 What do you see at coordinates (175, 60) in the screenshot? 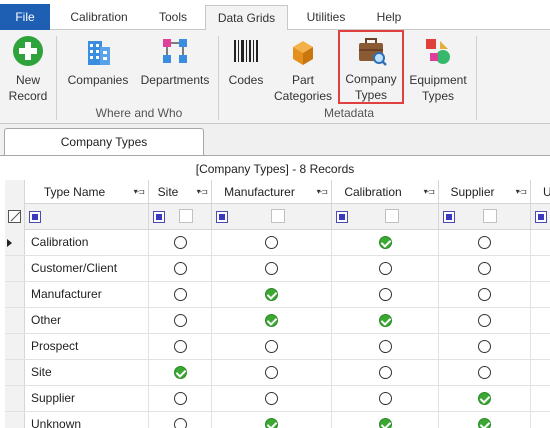
I see `departments-button: Departments` at bounding box center [175, 60].